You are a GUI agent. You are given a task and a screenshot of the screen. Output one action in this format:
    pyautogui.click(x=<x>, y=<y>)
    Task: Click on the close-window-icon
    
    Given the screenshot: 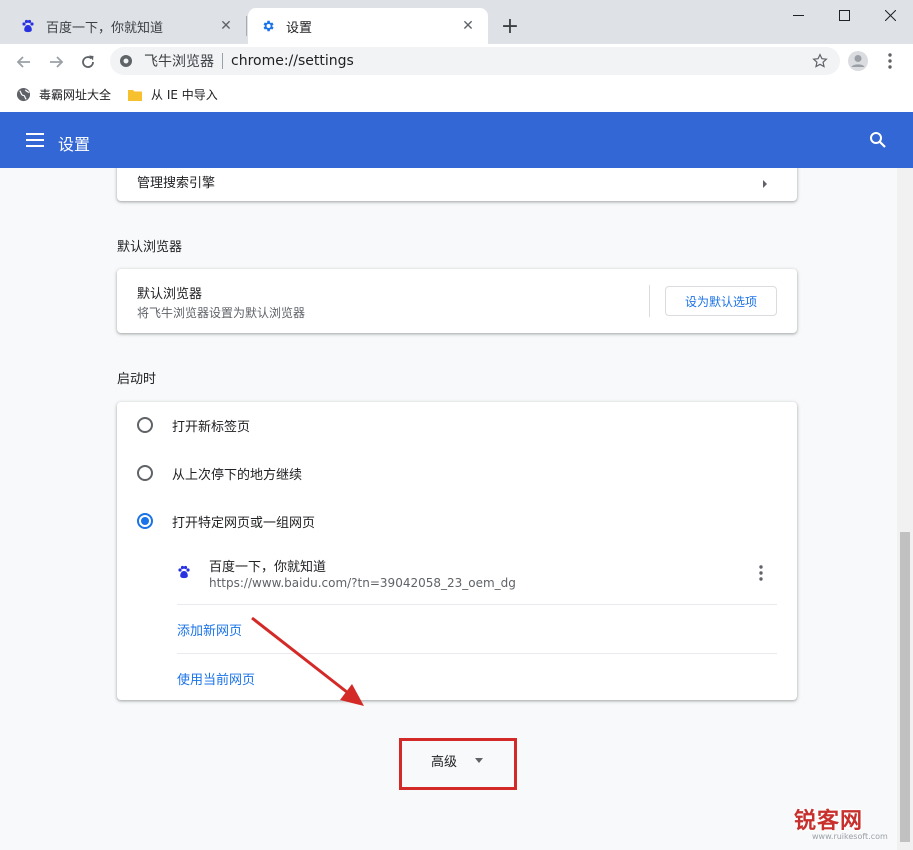 What is the action you would take?
    pyautogui.click(x=890, y=15)
    